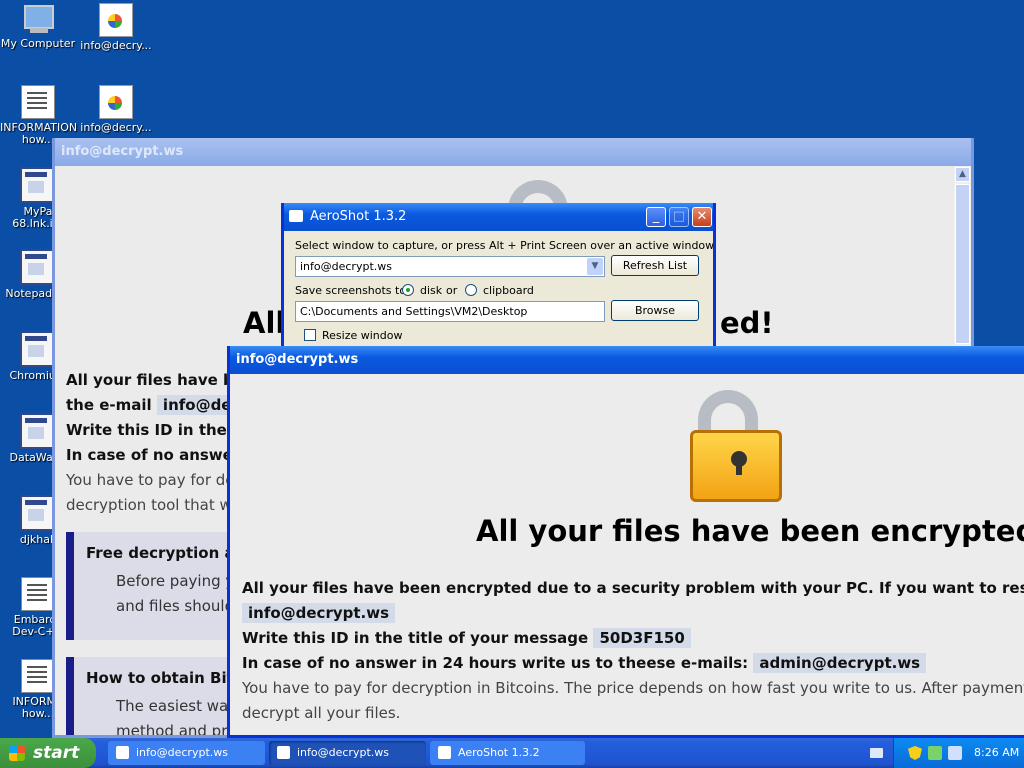 Image resolution: width=1024 pixels, height=768 pixels. I want to click on task-label: AeroShot 1.3.2, so click(499, 752).